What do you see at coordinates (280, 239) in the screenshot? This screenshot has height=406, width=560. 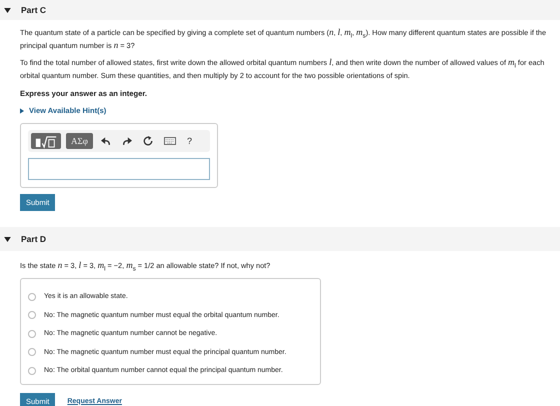 I see `part-header: Part D` at bounding box center [280, 239].